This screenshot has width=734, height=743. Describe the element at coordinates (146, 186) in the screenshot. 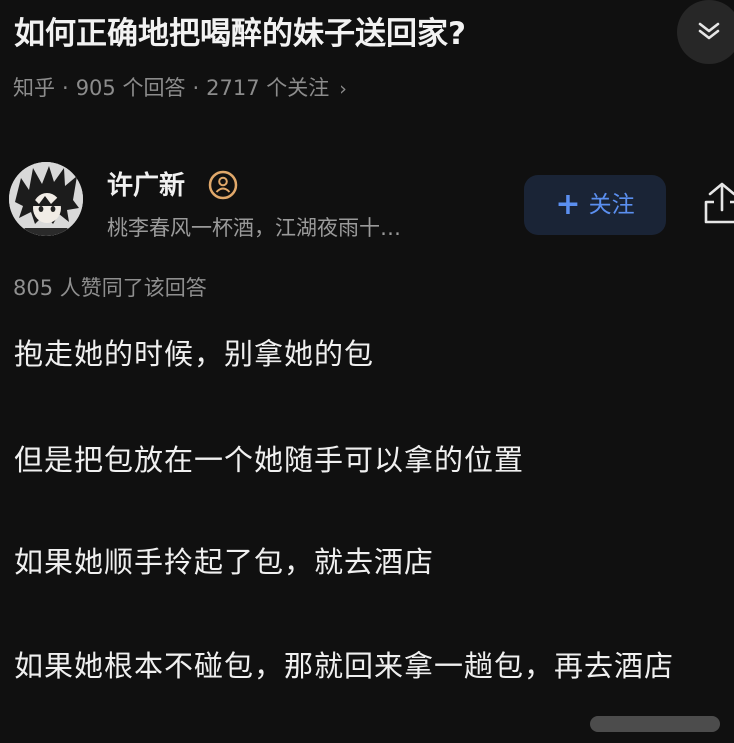

I see `author-name: 许广新` at that location.